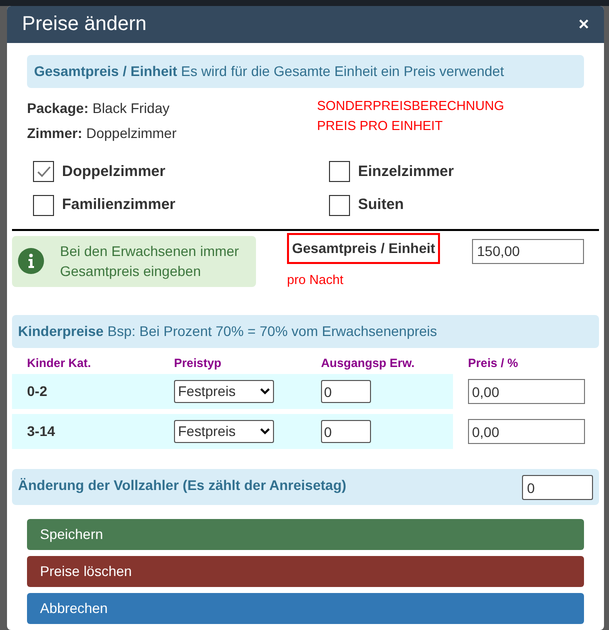  I want to click on full-payers-field: 0, so click(557, 487).